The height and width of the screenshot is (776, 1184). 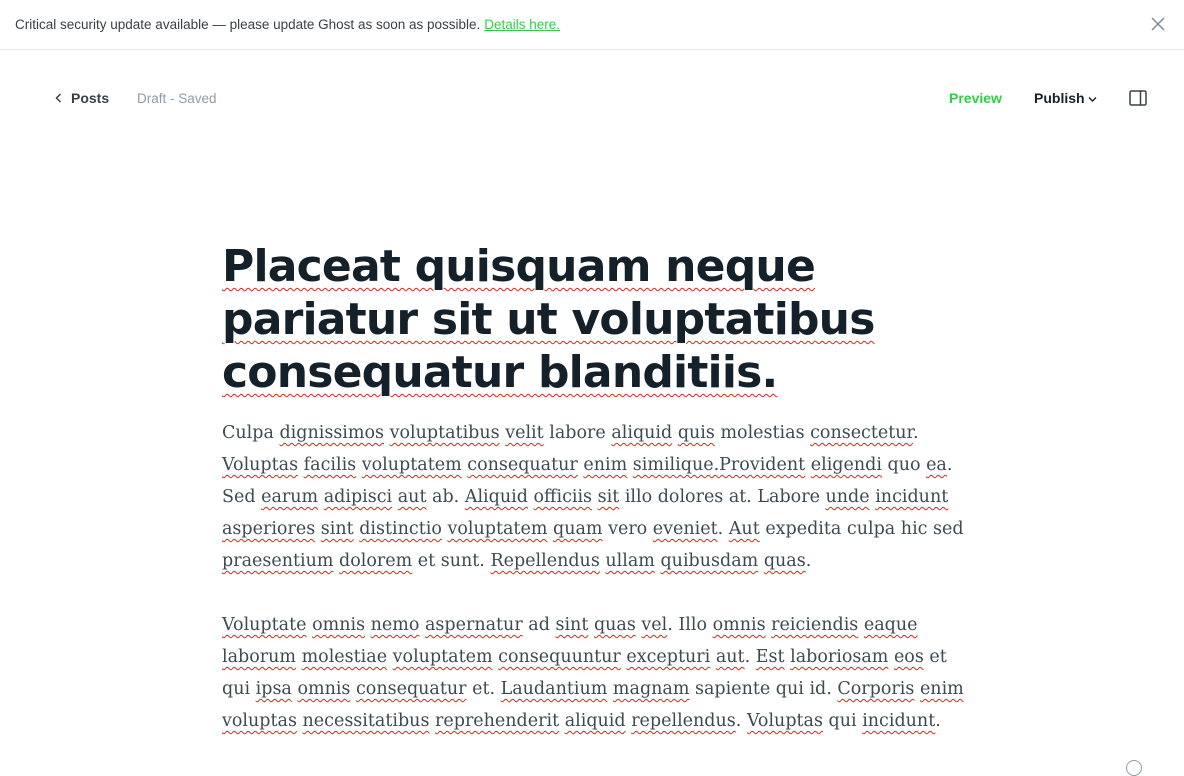 I want to click on misspelled-word: velit, so click(x=524, y=433).